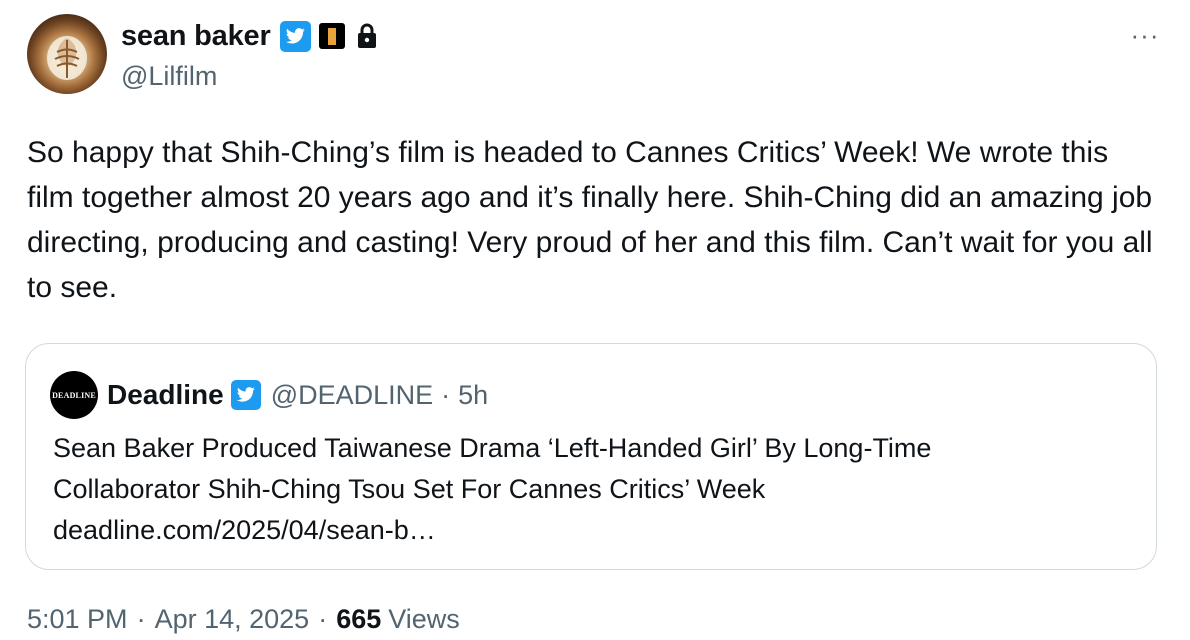 This screenshot has height=640, width=1190. What do you see at coordinates (1145, 35) in the screenshot?
I see `more-options-button: ···` at bounding box center [1145, 35].